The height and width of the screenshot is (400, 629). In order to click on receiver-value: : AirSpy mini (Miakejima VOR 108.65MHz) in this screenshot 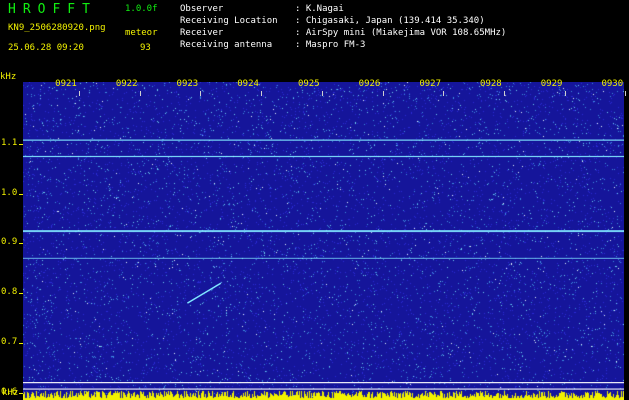, I will do `click(401, 33)`.